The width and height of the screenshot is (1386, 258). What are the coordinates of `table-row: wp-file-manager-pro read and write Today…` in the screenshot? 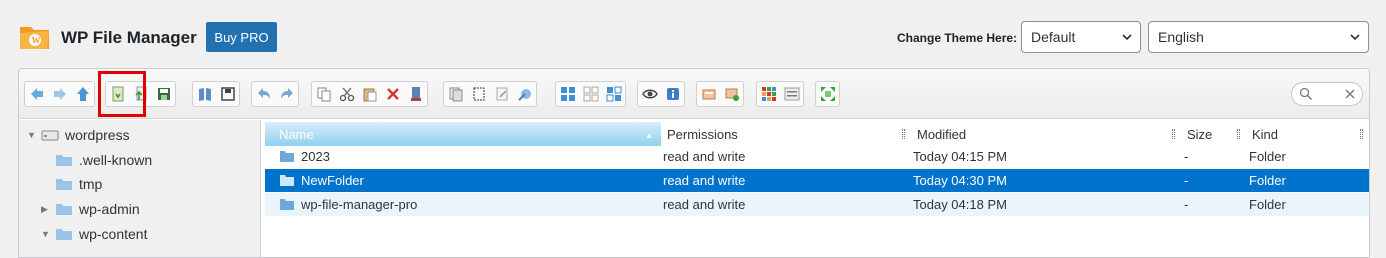 It's located at (817, 204).